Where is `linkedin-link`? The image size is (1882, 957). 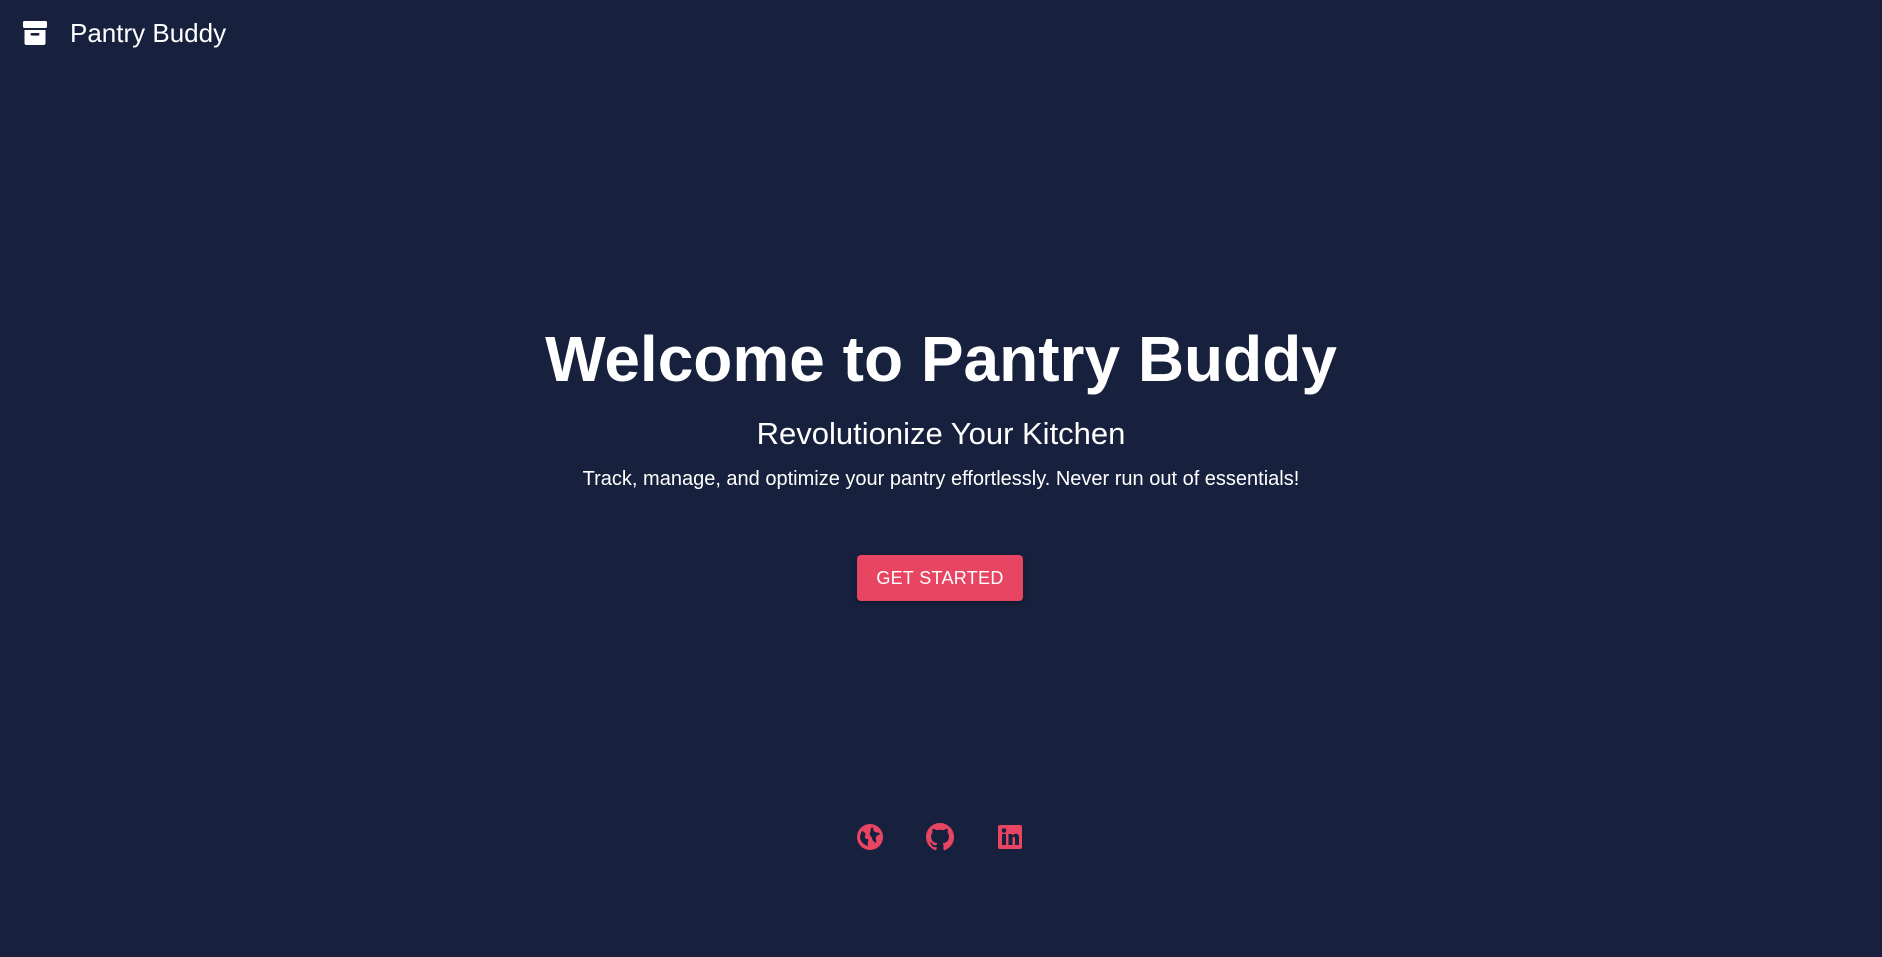
linkedin-link is located at coordinates (1010, 837).